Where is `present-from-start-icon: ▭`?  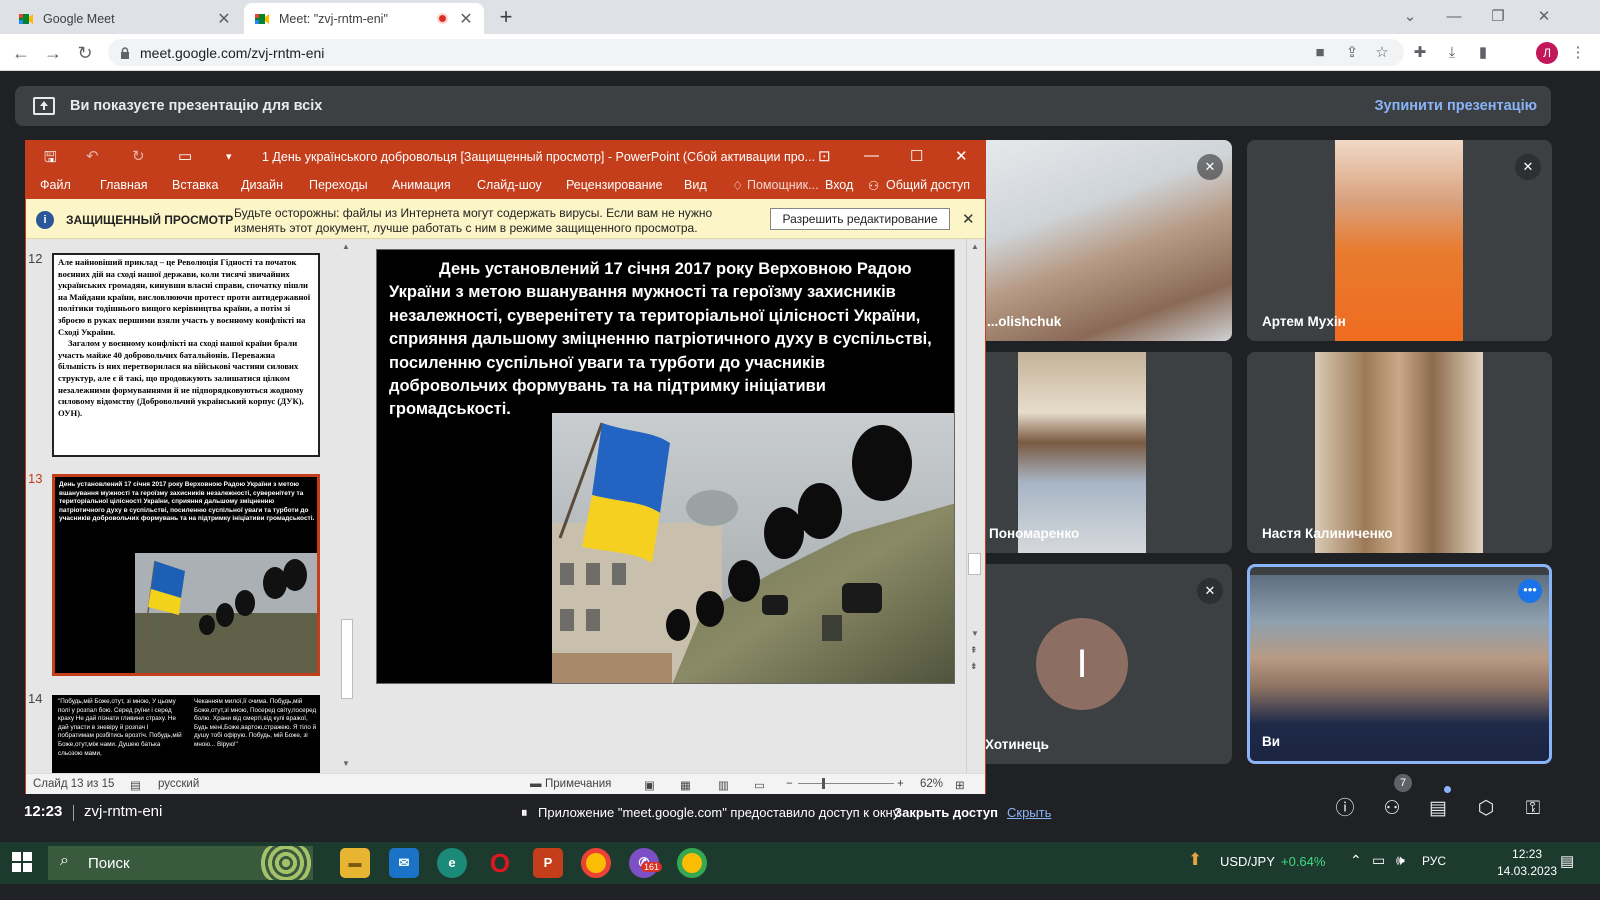
present-from-start-icon: ▭ is located at coordinates (185, 156).